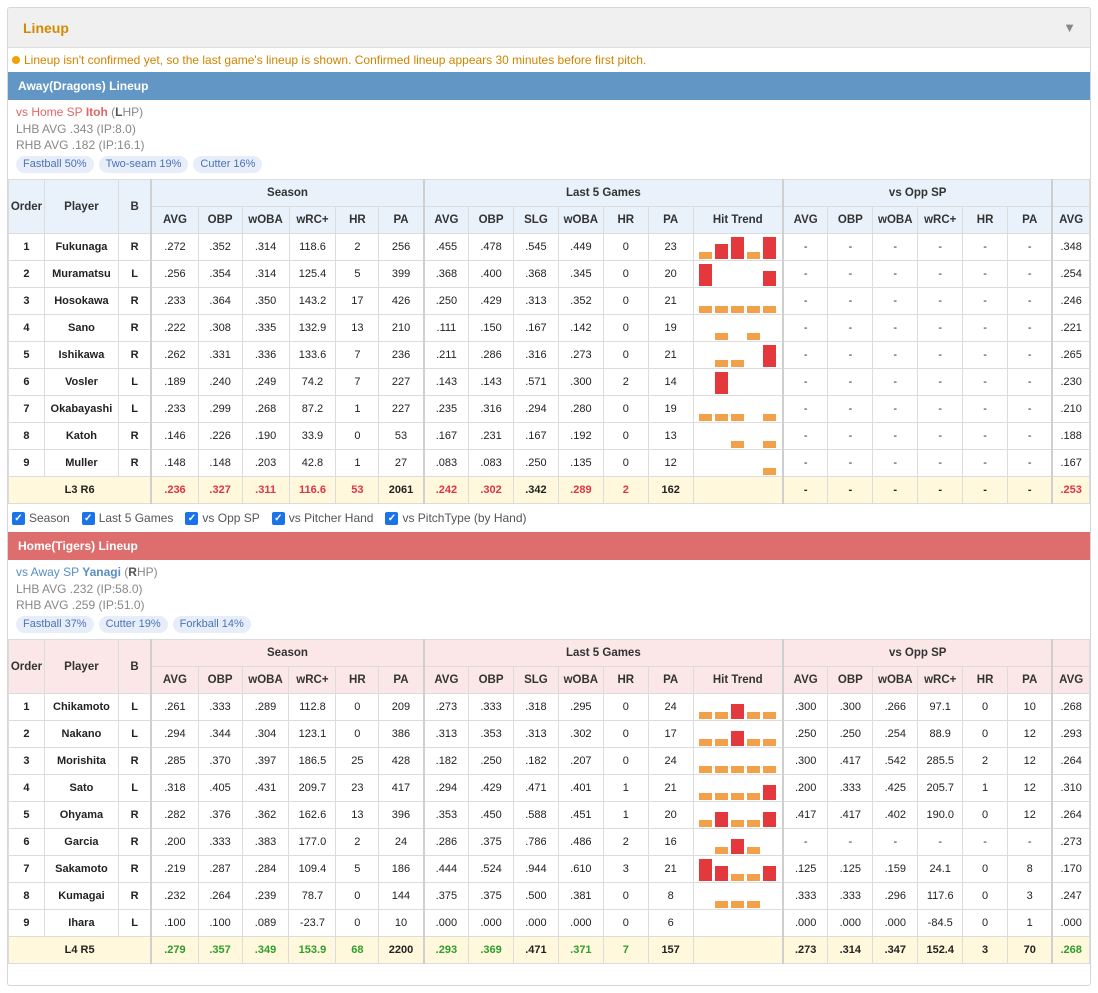 Image resolution: width=1098 pixels, height=993 pixels. I want to click on chevron-down-icon: ▼, so click(1069, 27).